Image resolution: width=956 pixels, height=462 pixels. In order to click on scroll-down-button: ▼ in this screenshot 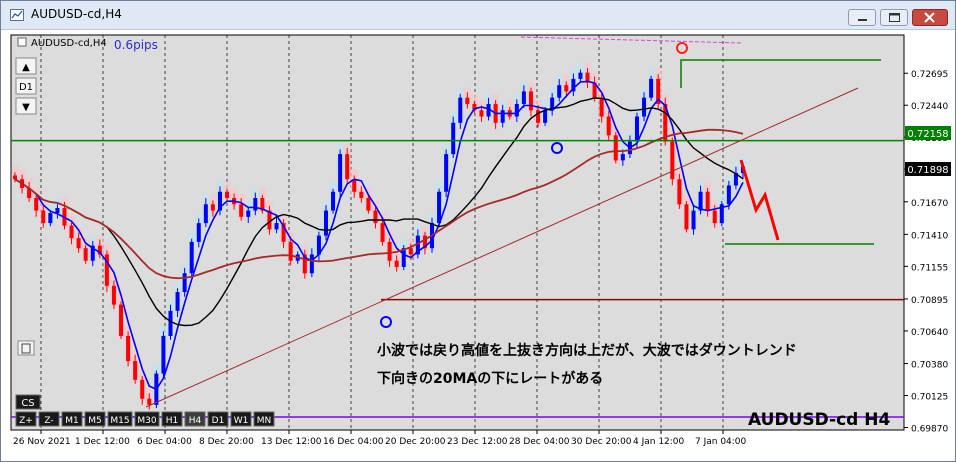, I will do `click(26, 106)`.